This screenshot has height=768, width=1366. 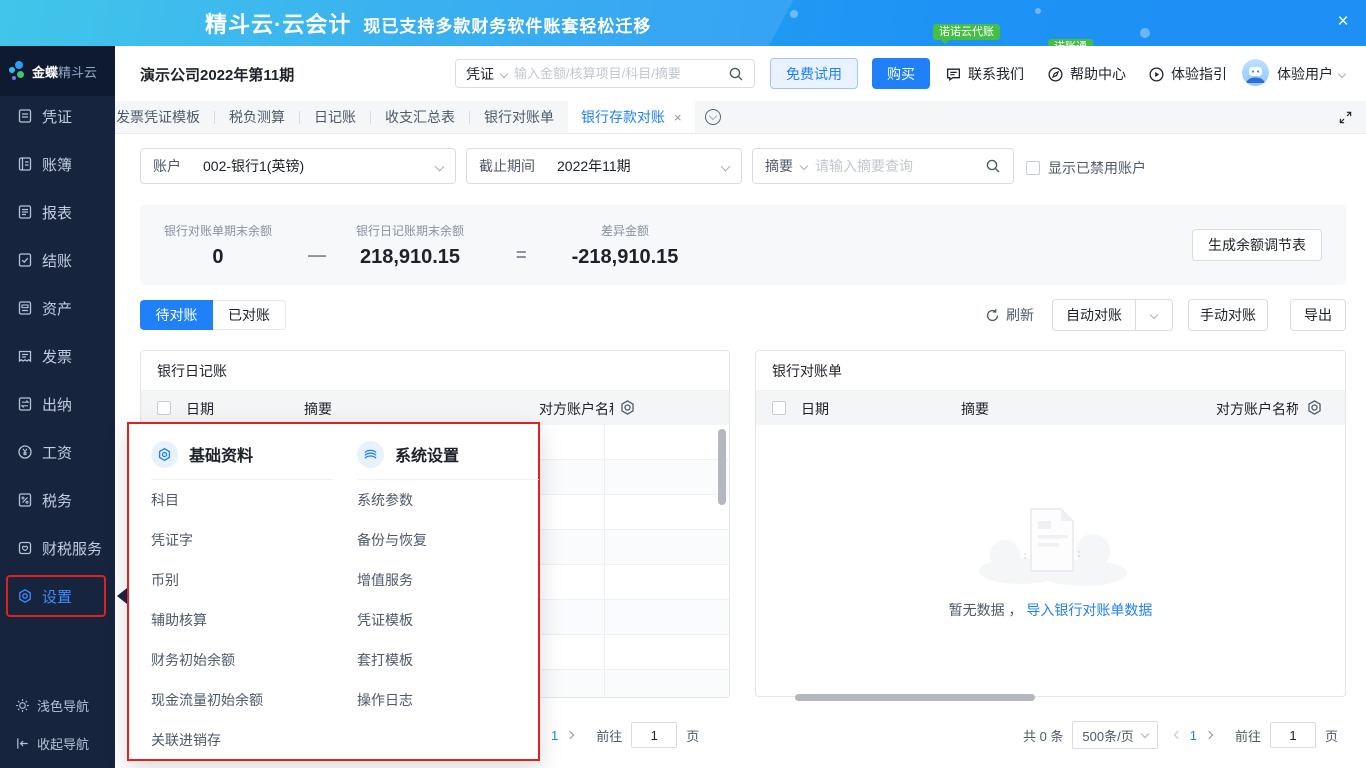 What do you see at coordinates (57, 260) in the screenshot?
I see `sidebar-item-closing: 结账` at bounding box center [57, 260].